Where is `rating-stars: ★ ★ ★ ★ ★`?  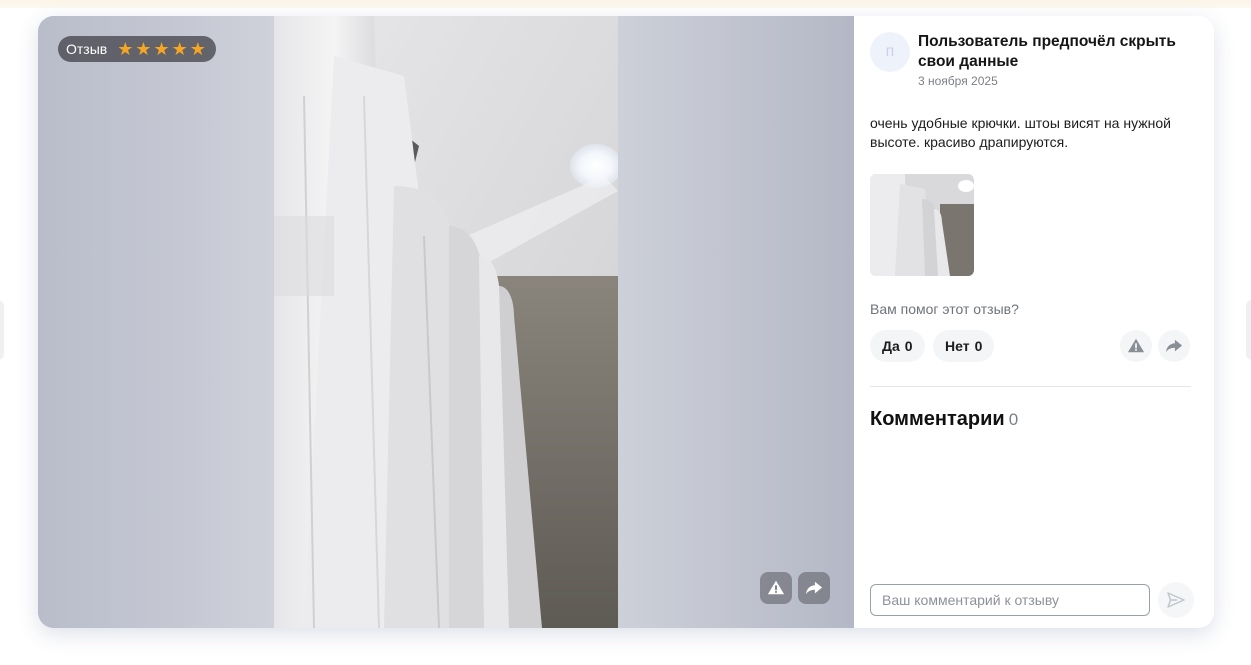
rating-stars: ★ ★ ★ ★ ★ is located at coordinates (161, 49).